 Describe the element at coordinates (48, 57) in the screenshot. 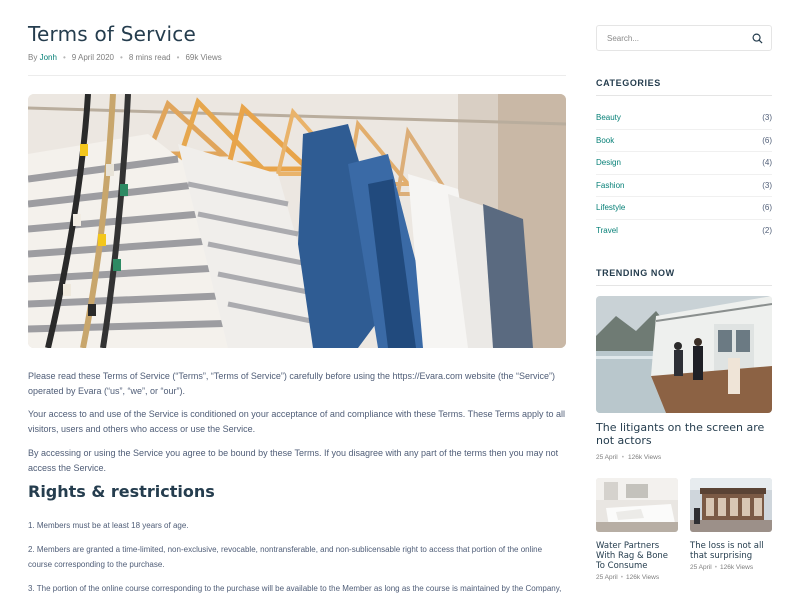

I see `author-link: Jonh` at that location.